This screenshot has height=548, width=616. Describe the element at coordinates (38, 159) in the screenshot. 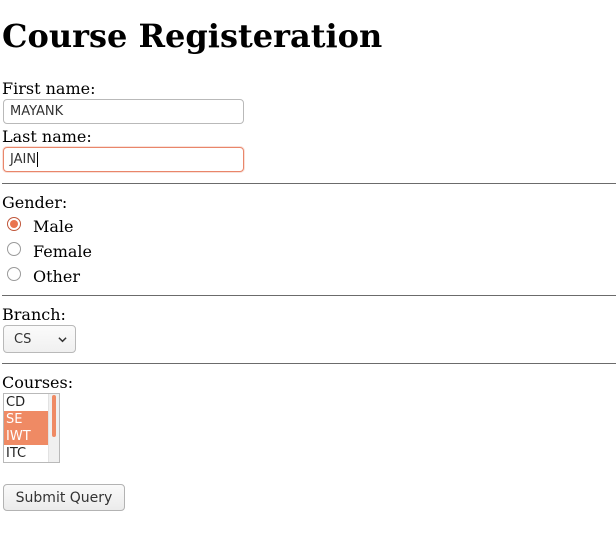

I see `text-caret` at that location.